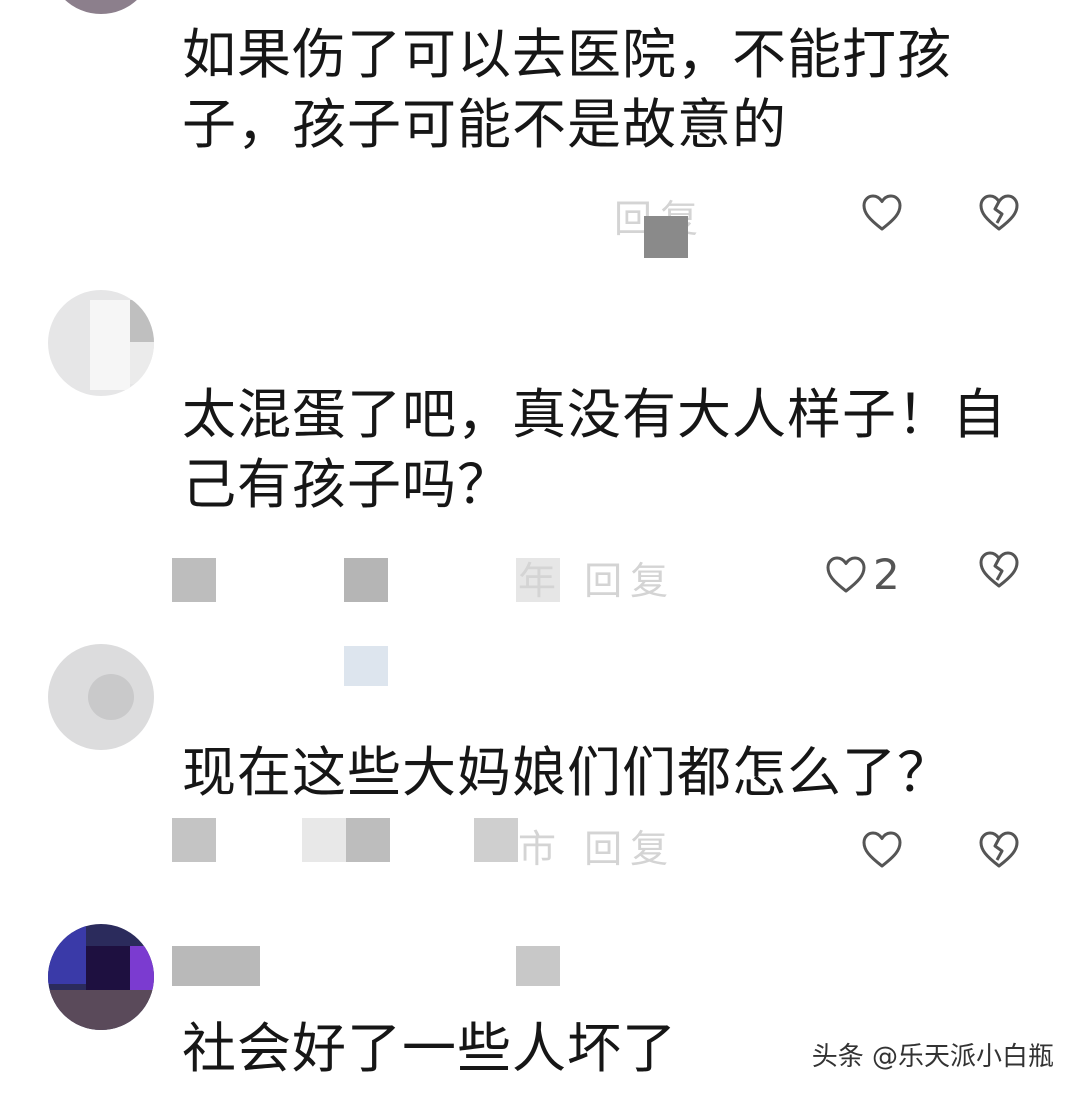 The width and height of the screenshot is (1080, 1097). Describe the element at coordinates (932, 1057) in the screenshot. I see `watermark: 头条 @乐天派小白瓶` at that location.